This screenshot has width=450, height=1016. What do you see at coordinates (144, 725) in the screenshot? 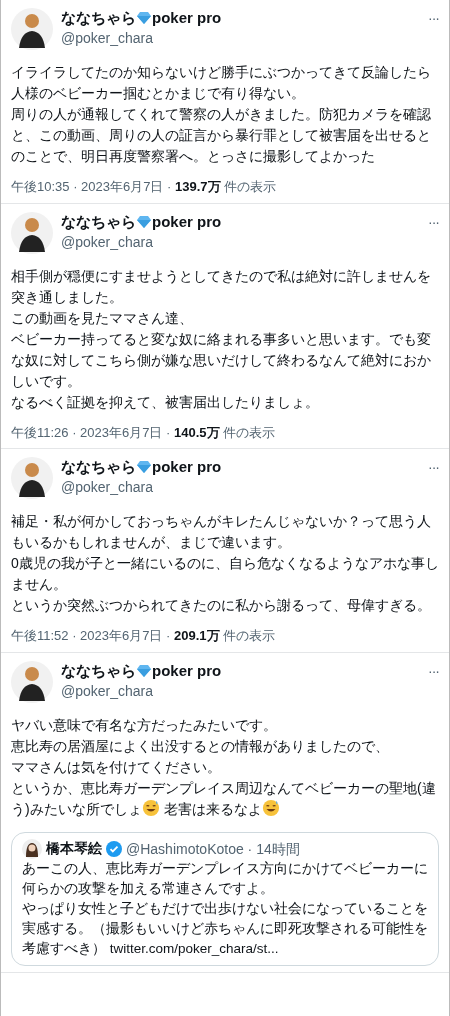
I see `tweet-text: ヤバい意味で有名な方だったみたいです。` at bounding box center [144, 725].